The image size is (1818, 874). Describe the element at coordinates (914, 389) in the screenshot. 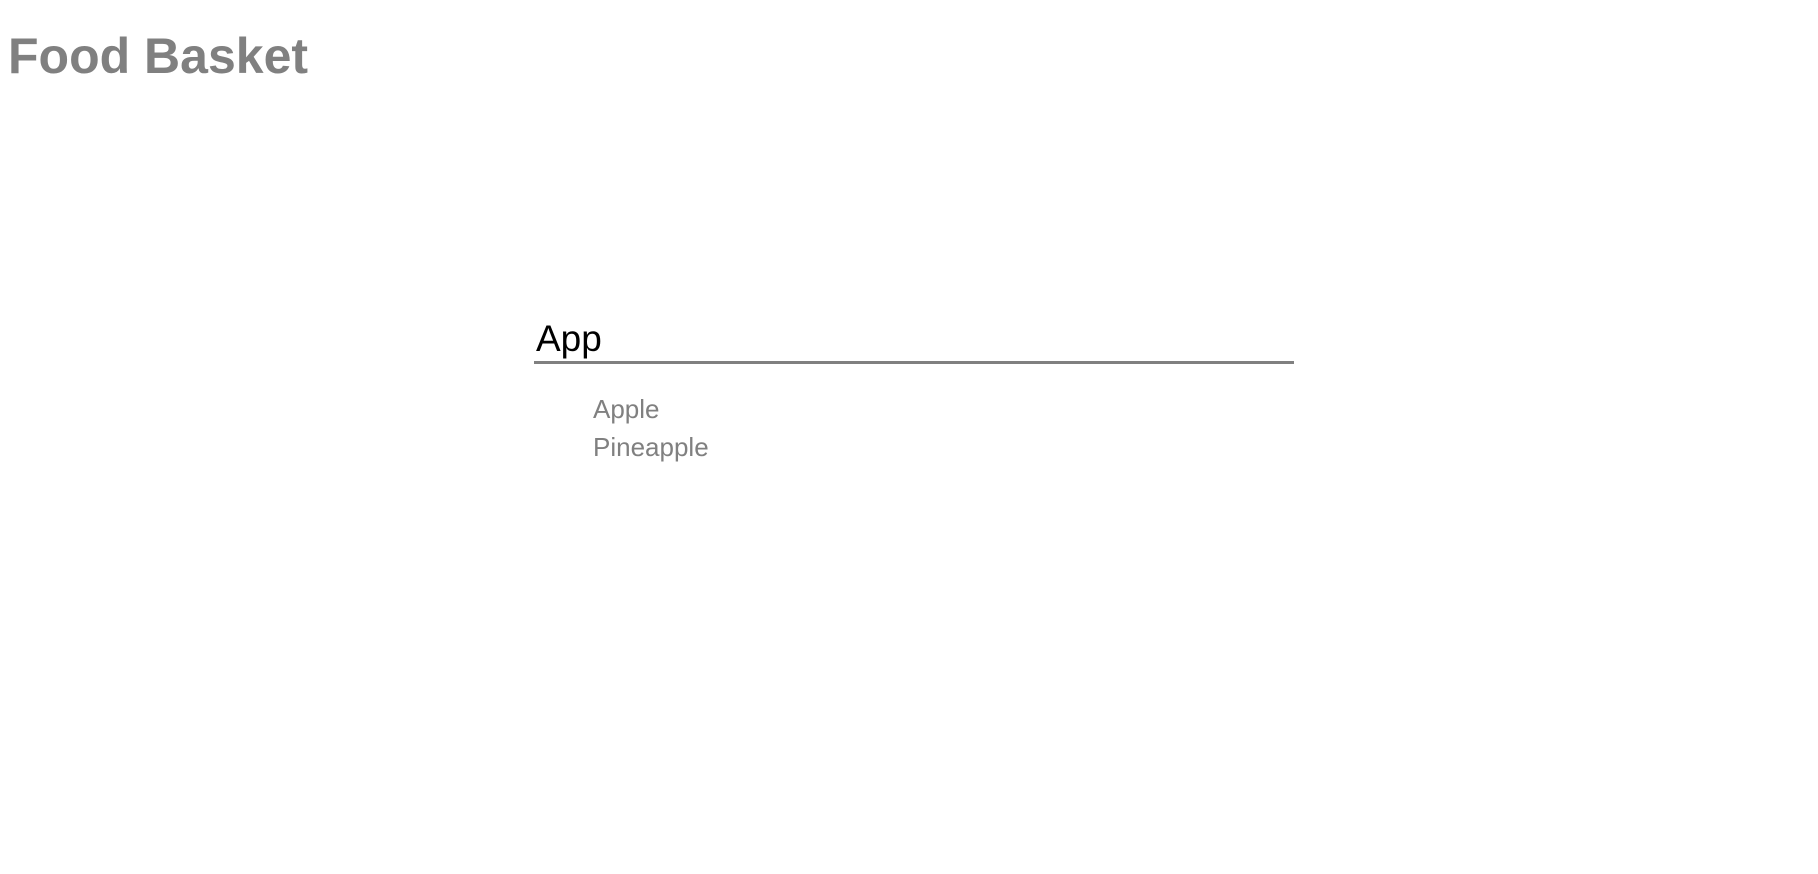

I see `search-container: Apple Pineapple` at that location.